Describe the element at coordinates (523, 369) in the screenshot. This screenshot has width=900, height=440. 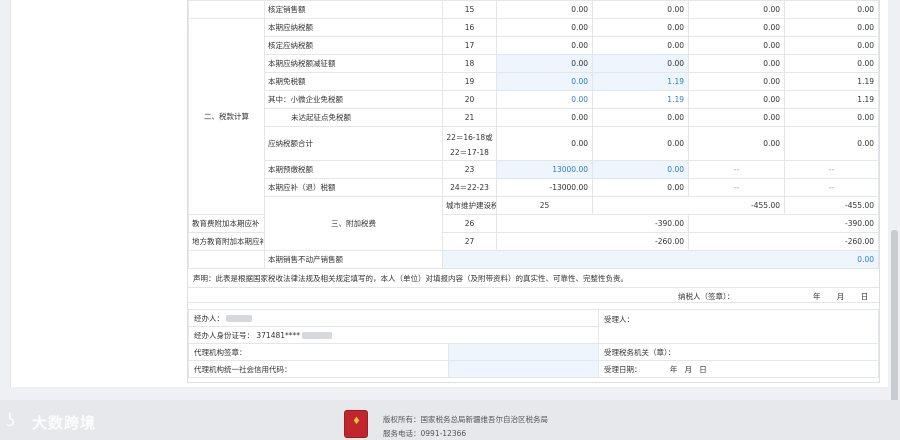
I see `agency-code-input` at that location.